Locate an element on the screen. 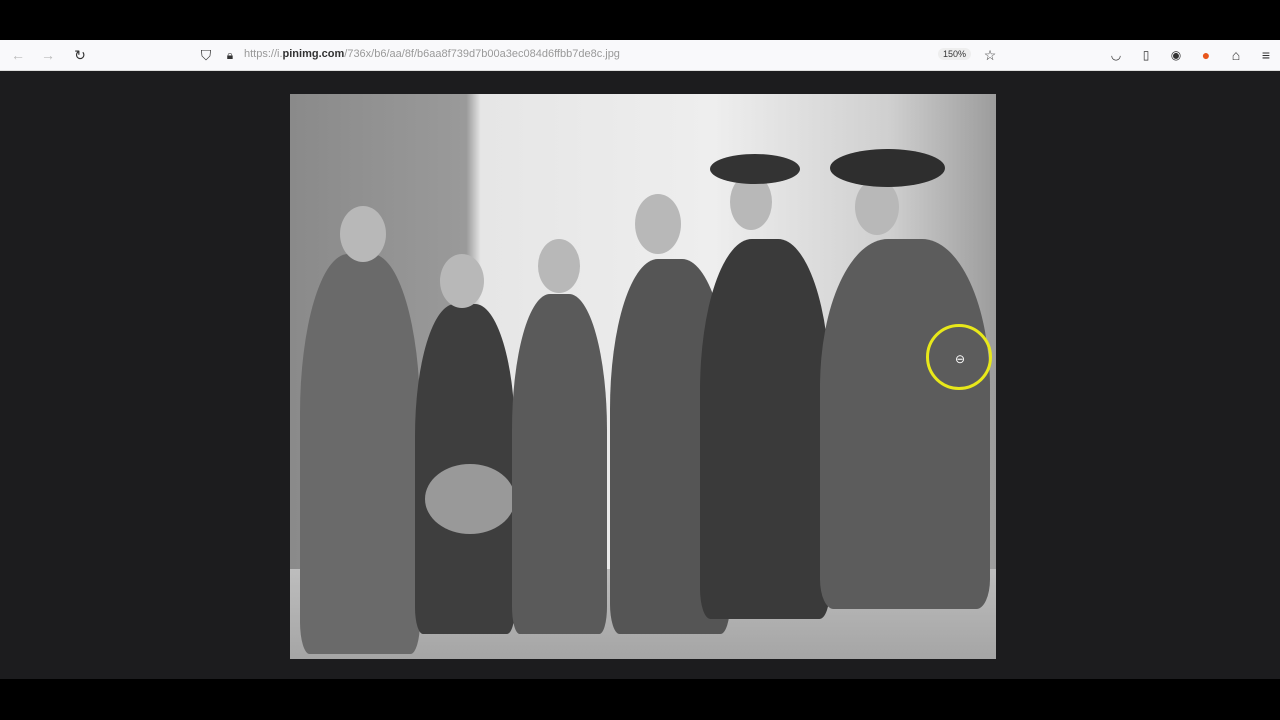  back-icon: ← is located at coordinates (18, 55).